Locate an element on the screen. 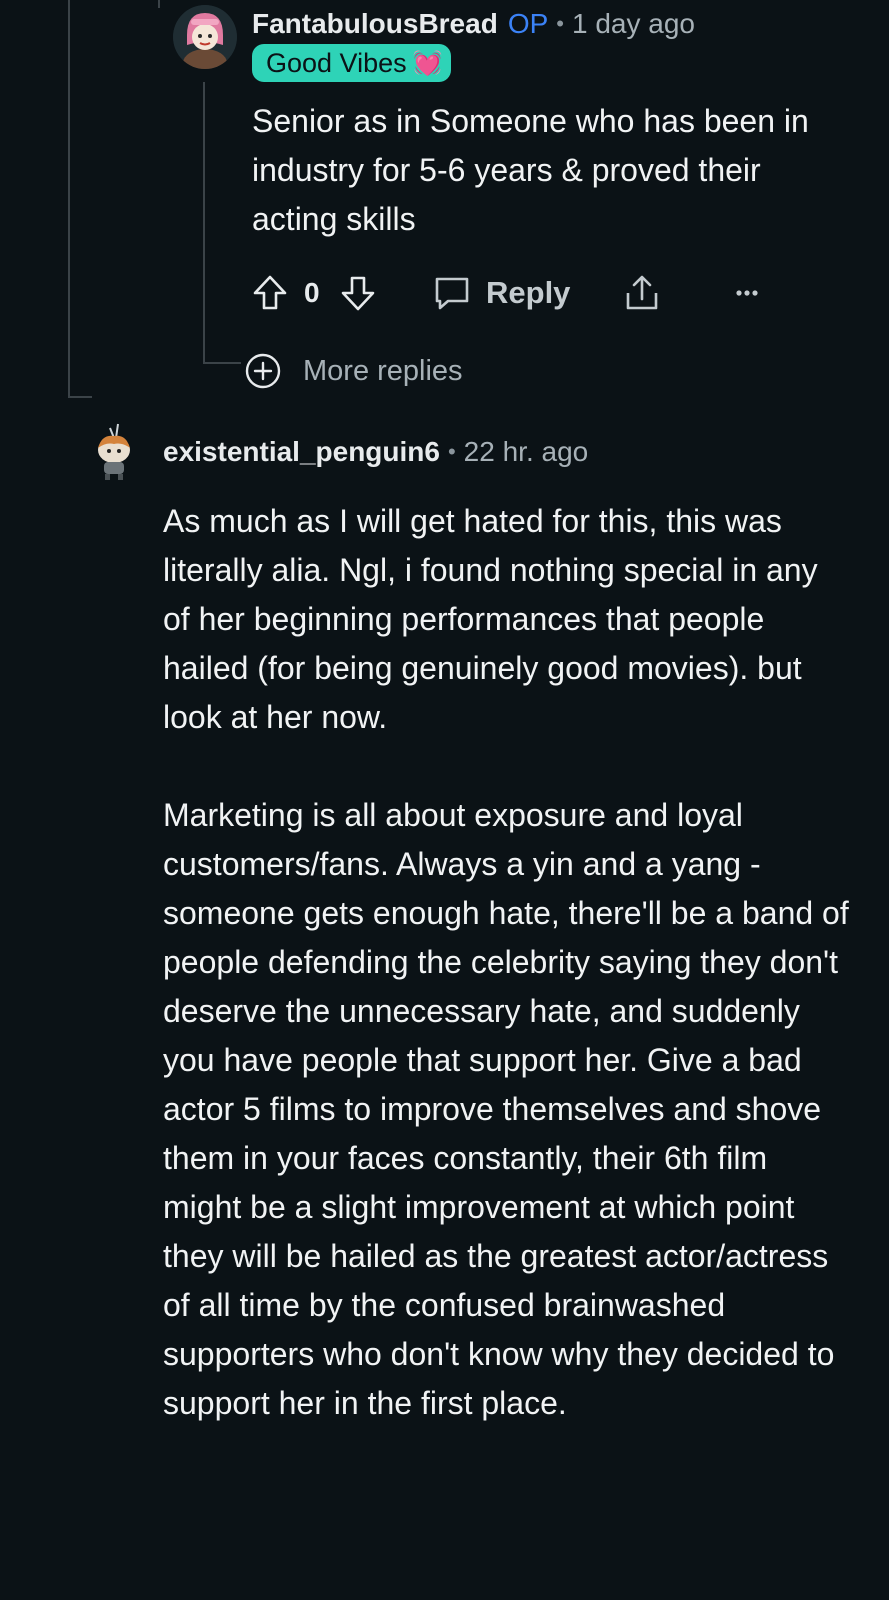 Image resolution: width=889 pixels, height=1600 pixels. share-icon is located at coordinates (642, 292).